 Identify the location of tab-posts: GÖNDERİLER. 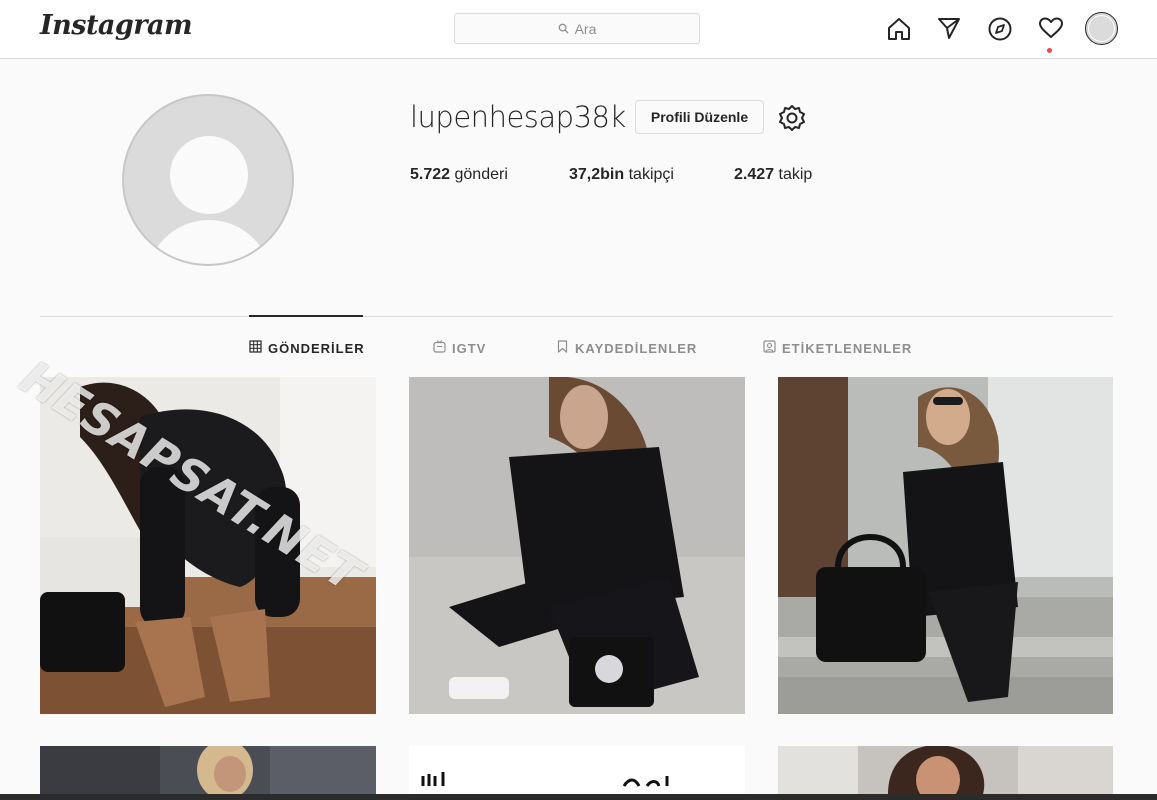
(307, 348).